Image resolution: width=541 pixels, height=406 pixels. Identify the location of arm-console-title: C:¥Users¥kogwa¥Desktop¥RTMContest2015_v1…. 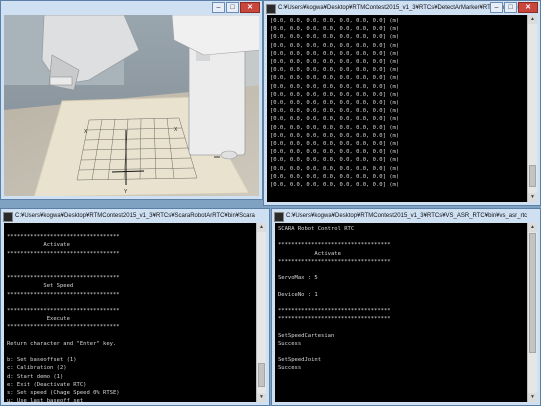
(407, 216).